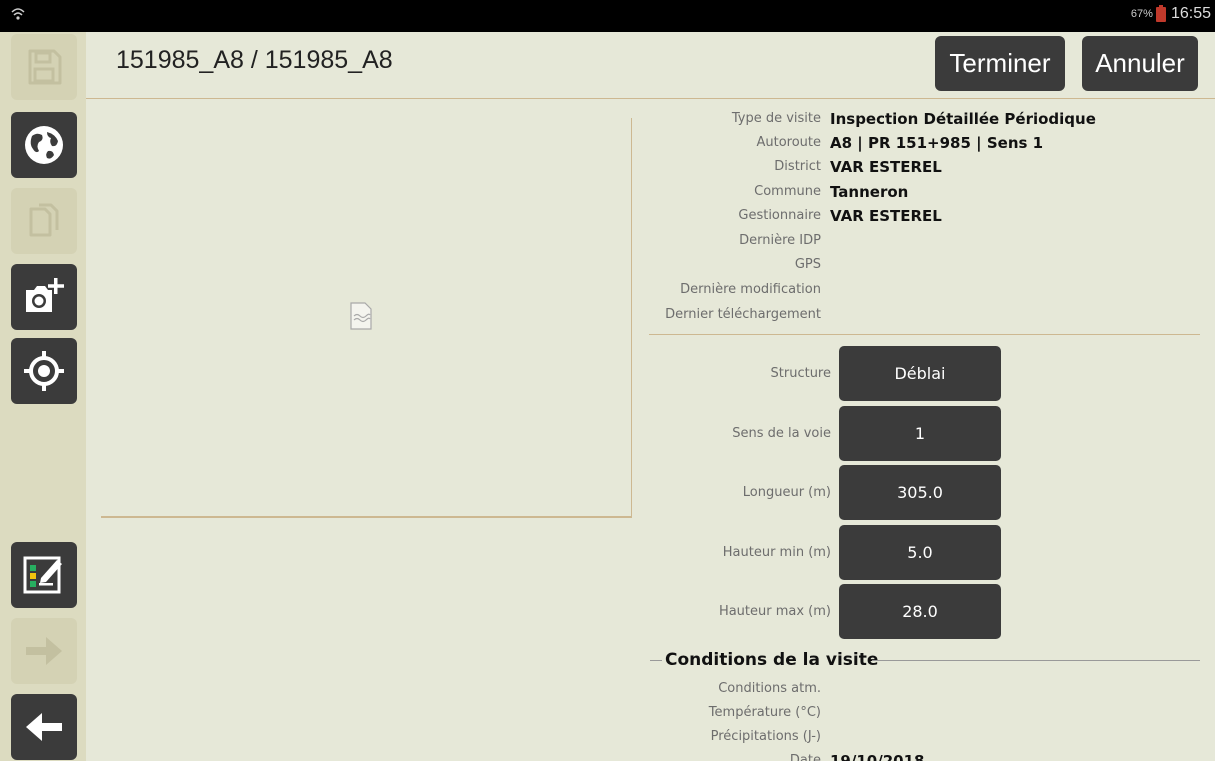 This screenshot has height=761, width=1215. I want to click on field-label: Sens de la voie, so click(781, 433).